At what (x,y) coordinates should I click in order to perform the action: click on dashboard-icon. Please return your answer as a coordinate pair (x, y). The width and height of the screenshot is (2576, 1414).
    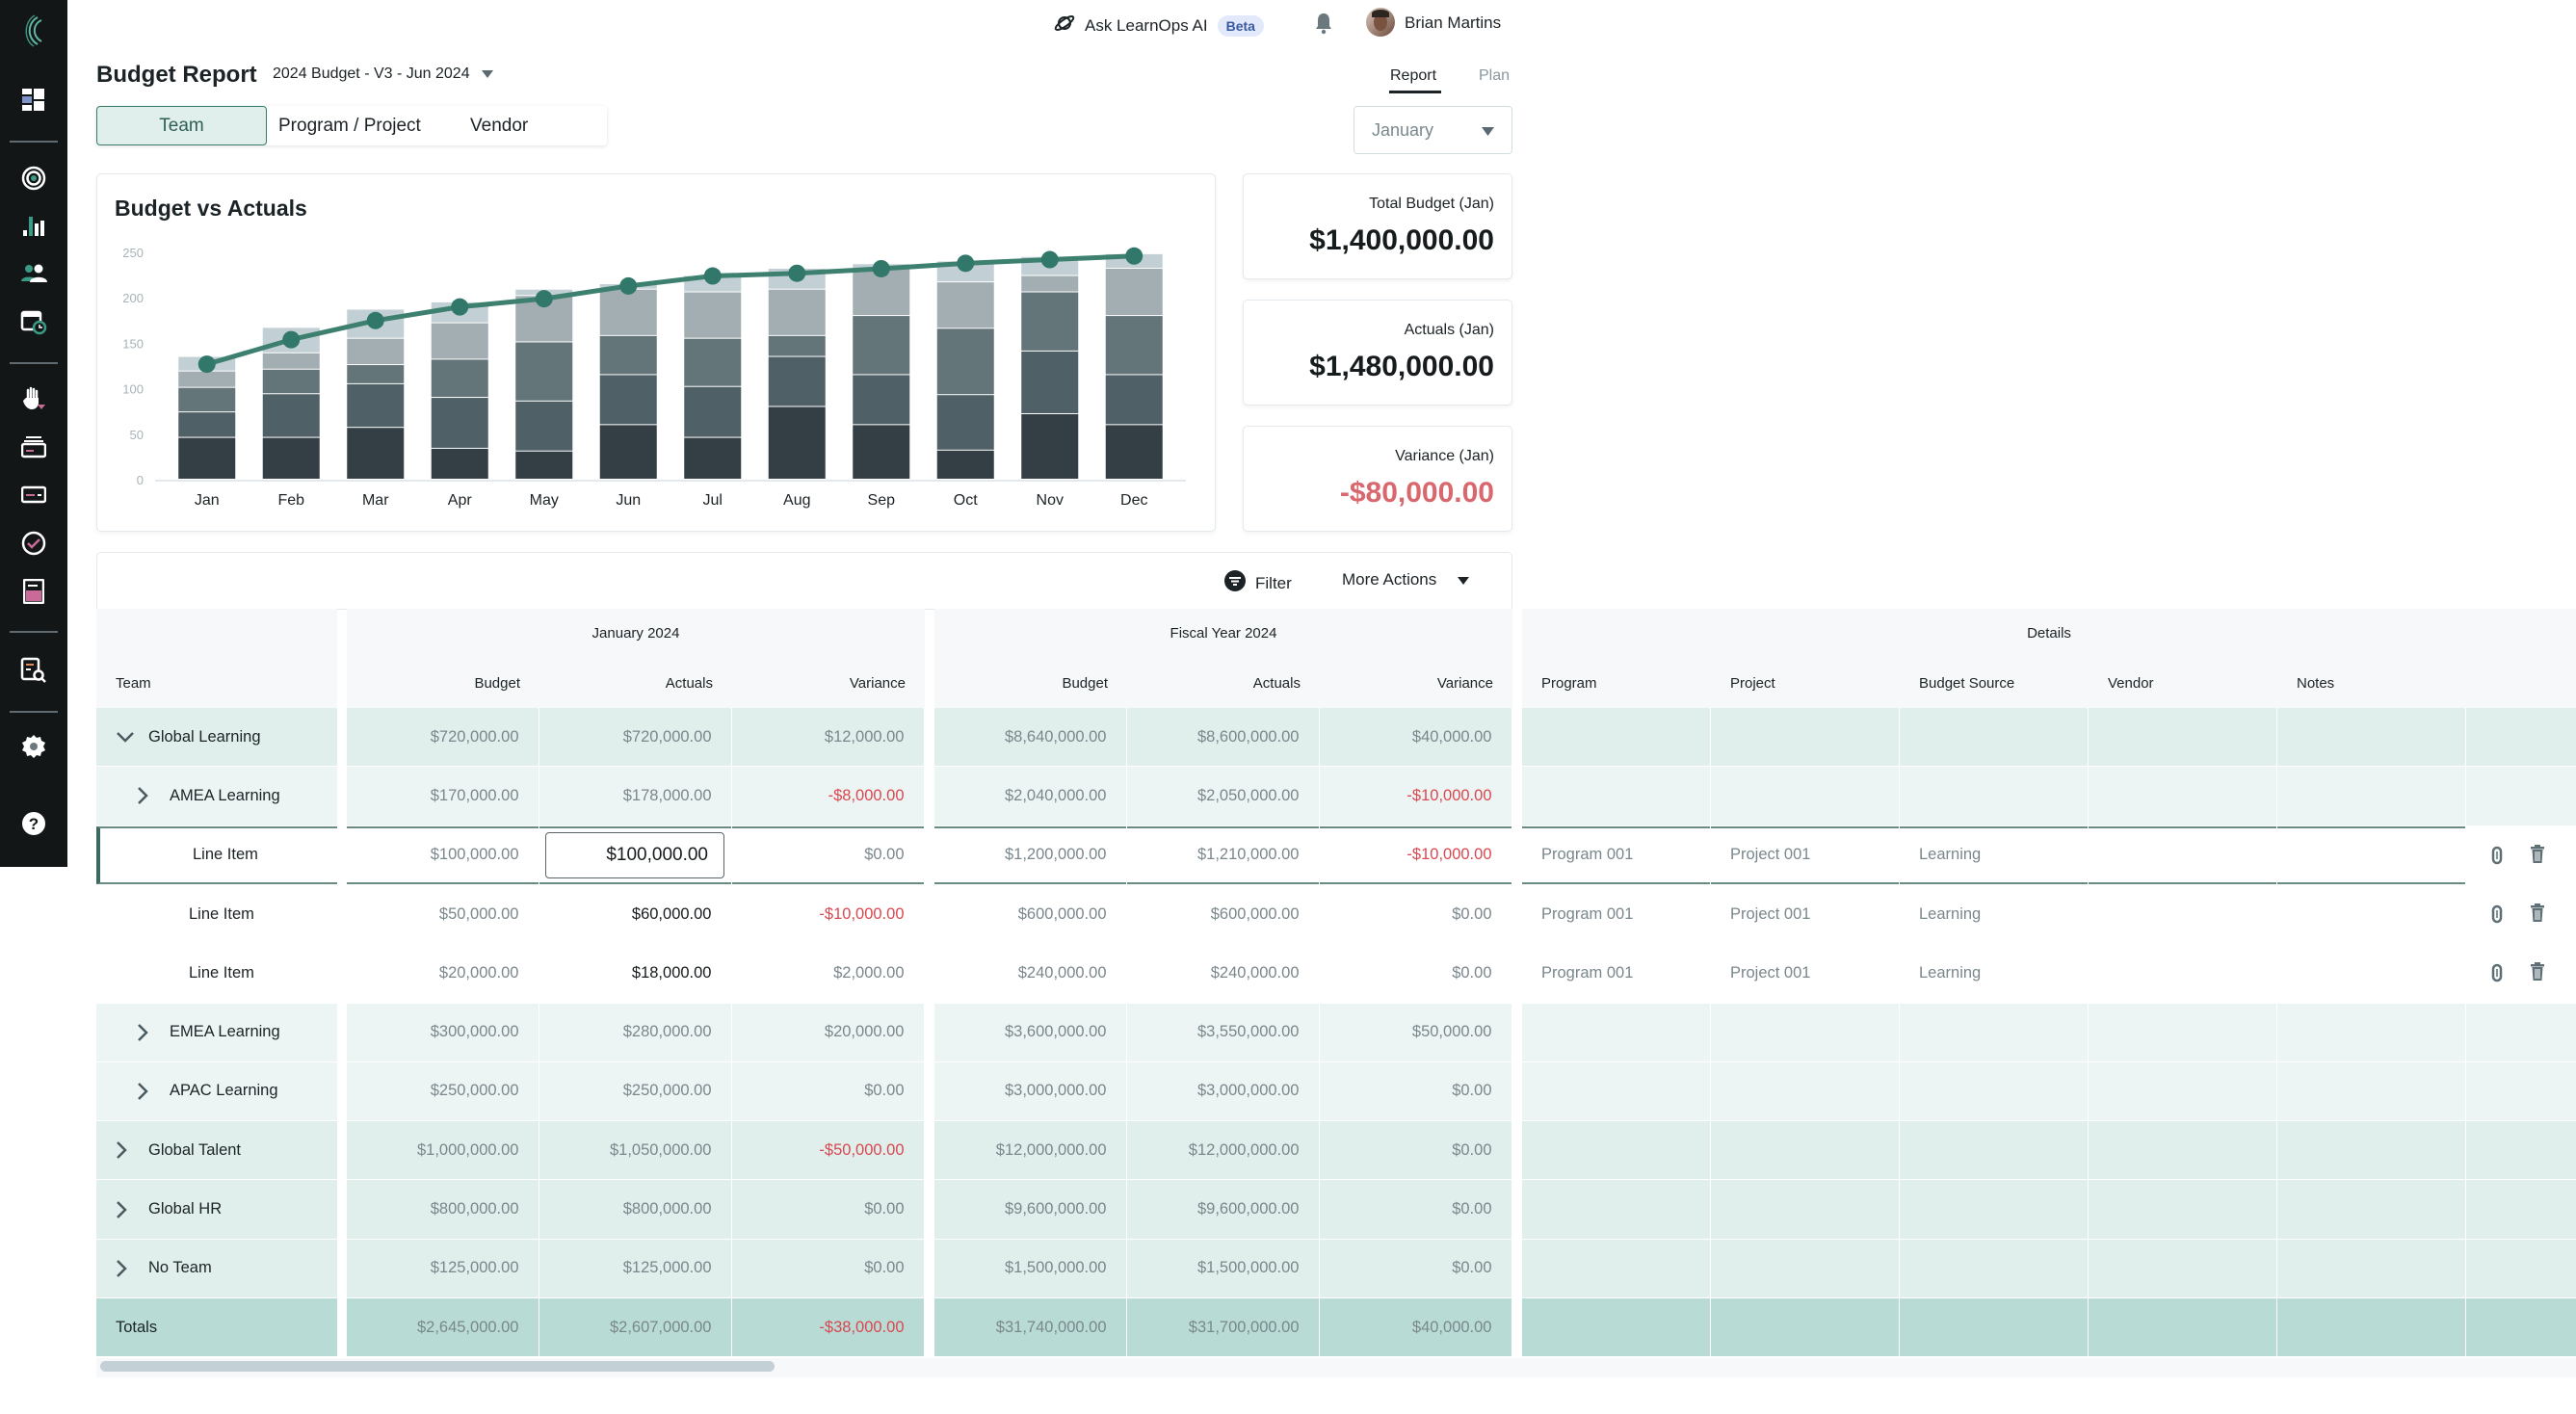
    Looking at the image, I should click on (33, 100).